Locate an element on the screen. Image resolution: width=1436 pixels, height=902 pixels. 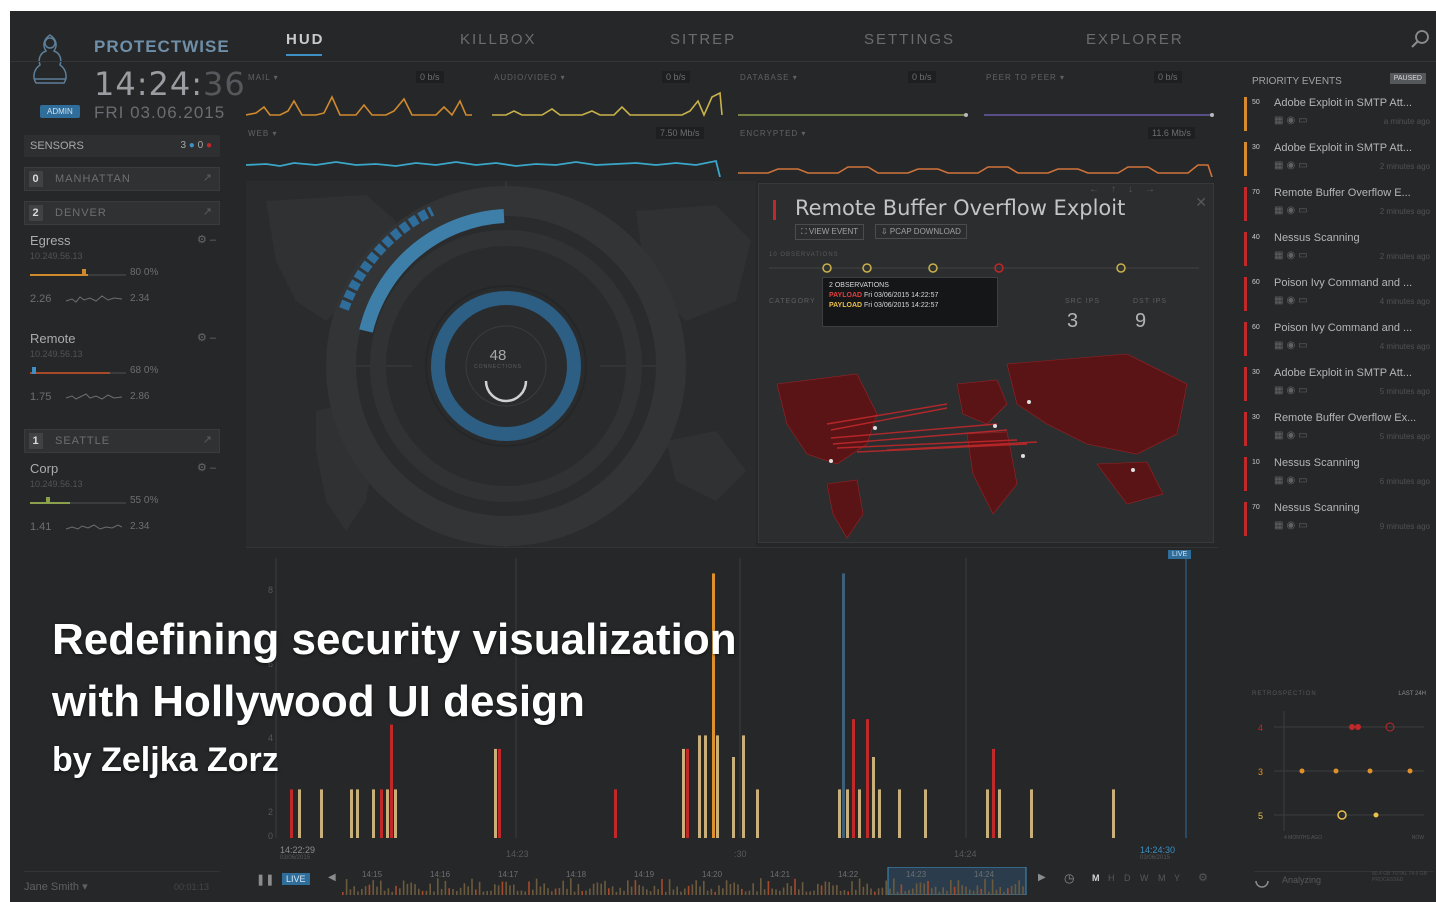
metric-label: AUDIO/VIDEO ▾ is located at coordinates (530, 77).